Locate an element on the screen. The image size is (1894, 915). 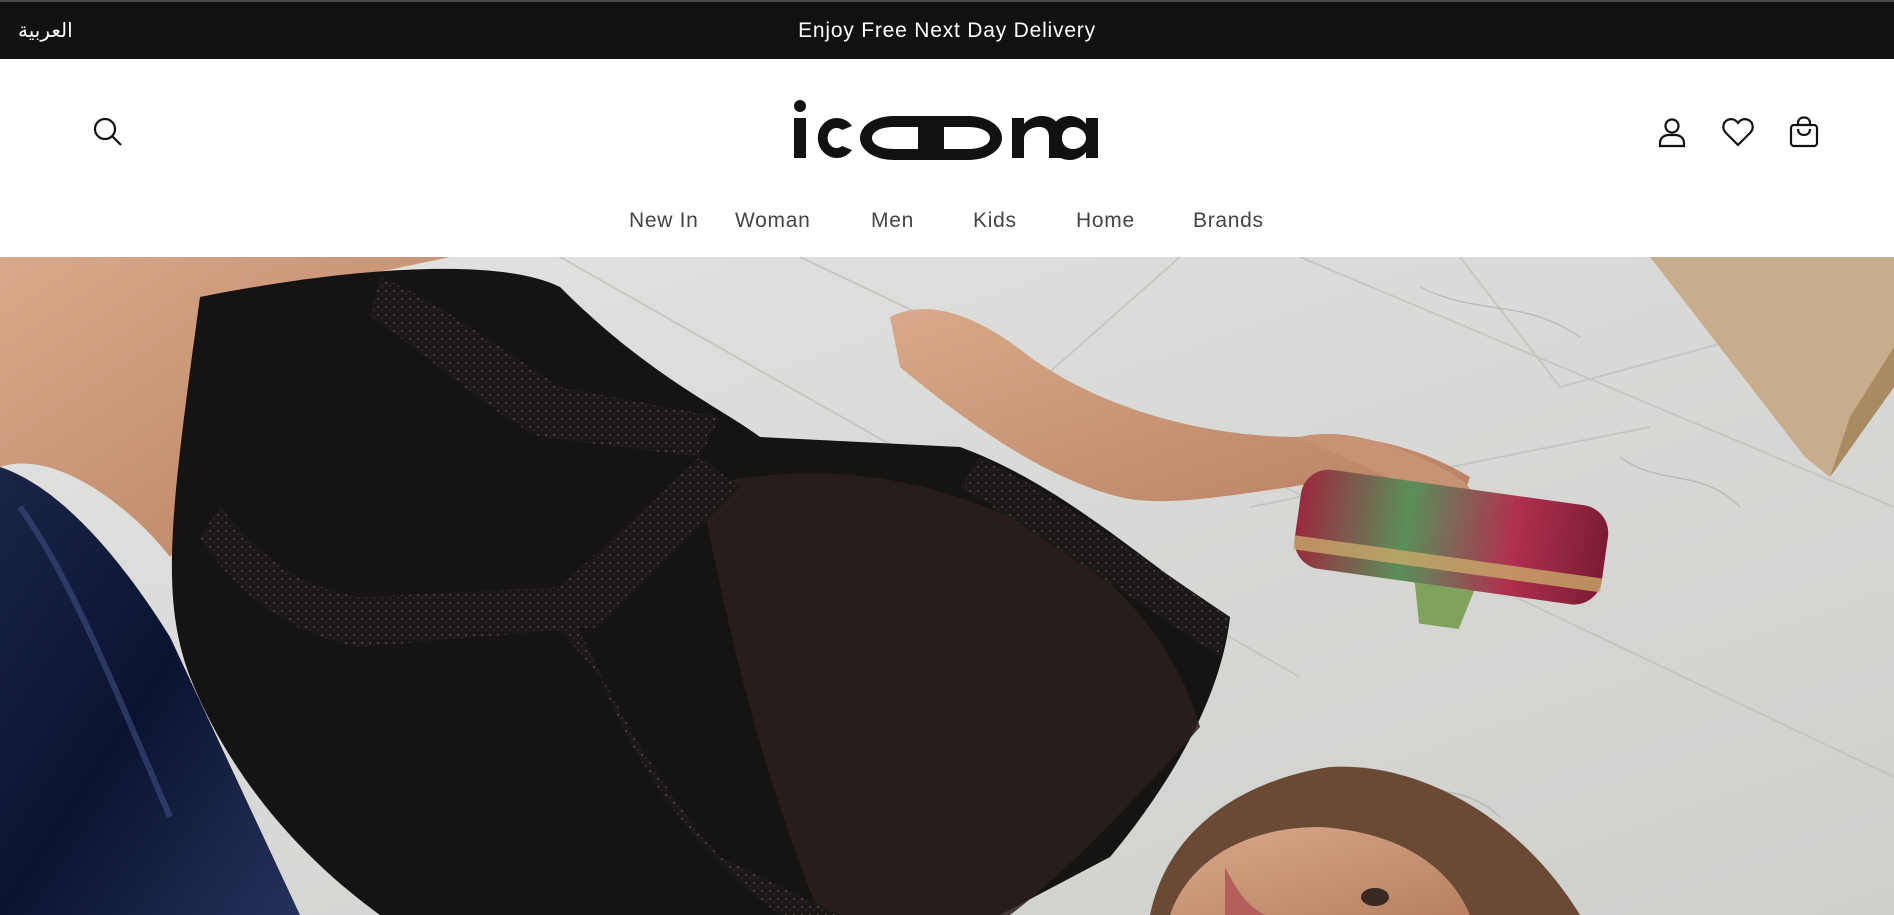
cart-button is located at coordinates (1804, 132).